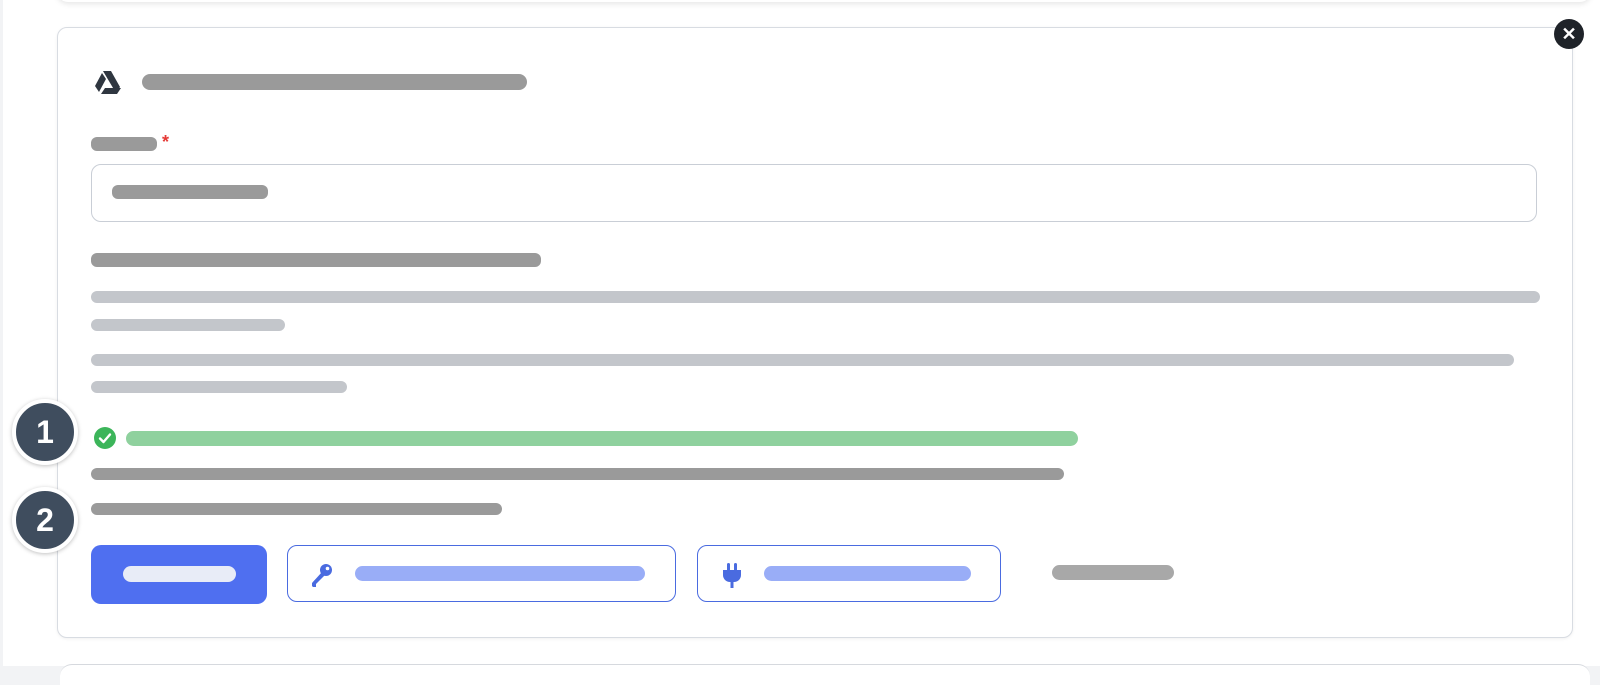  I want to click on close-icon: ✕, so click(1569, 34).